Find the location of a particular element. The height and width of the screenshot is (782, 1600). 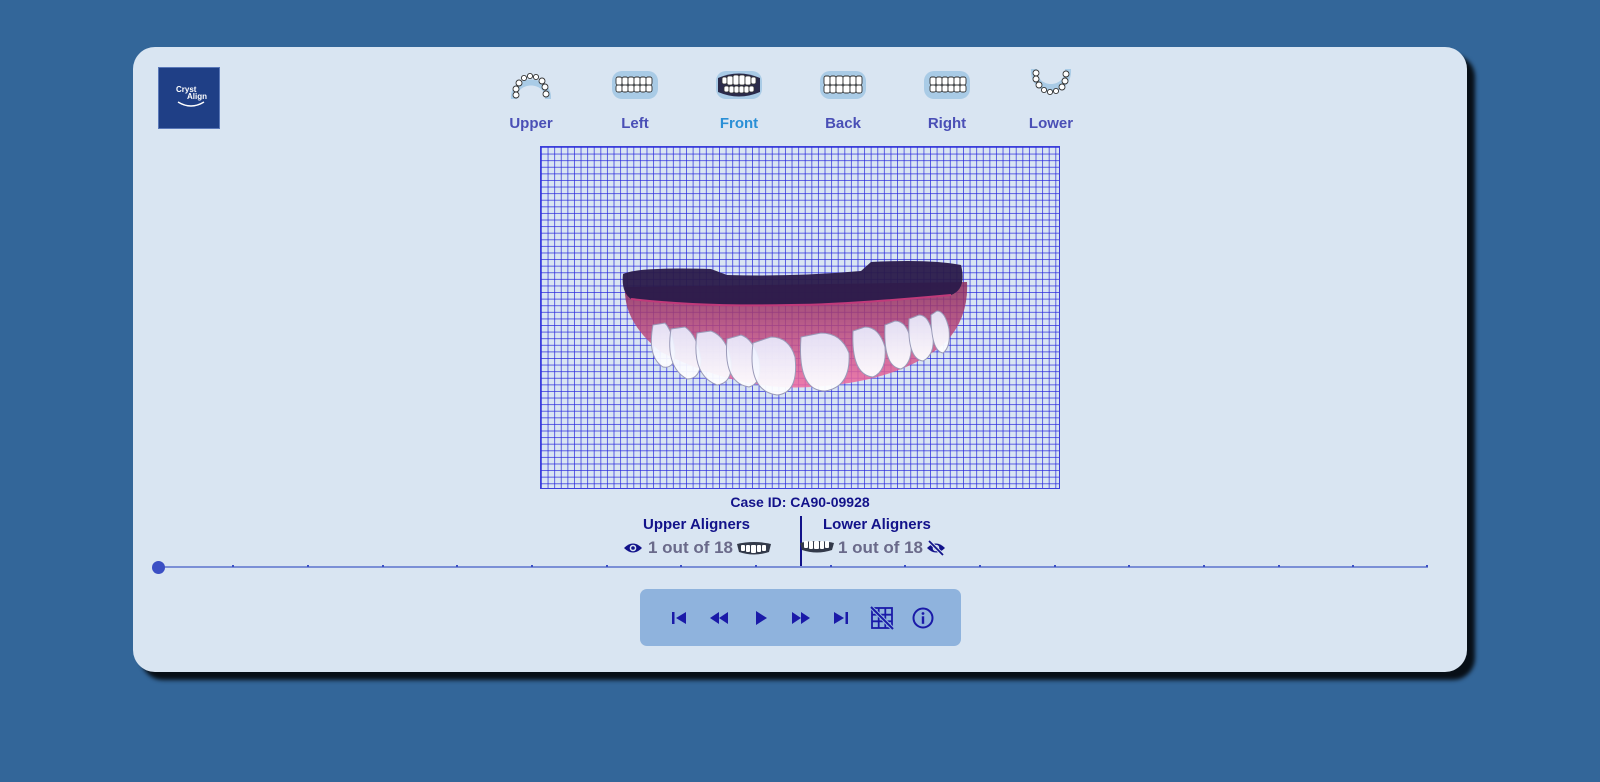

crystalign-logo: Cryst Align is located at coordinates (189, 98).